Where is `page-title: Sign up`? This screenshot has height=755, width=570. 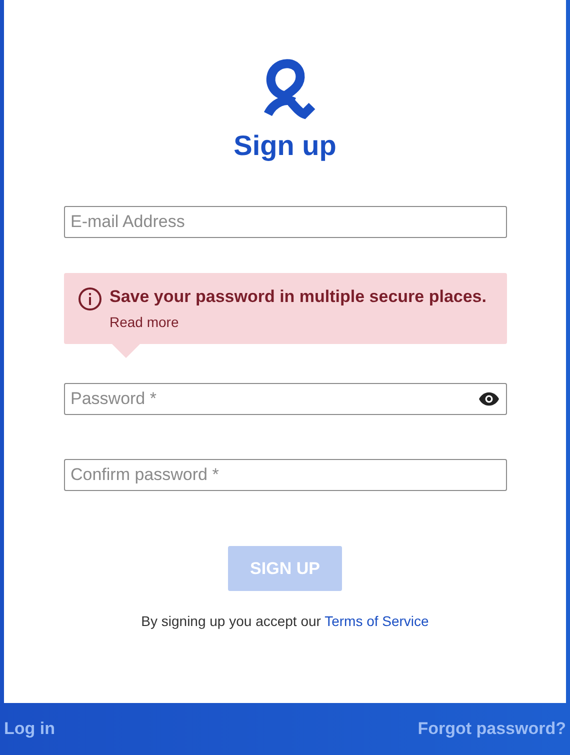 page-title: Sign up is located at coordinates (285, 146).